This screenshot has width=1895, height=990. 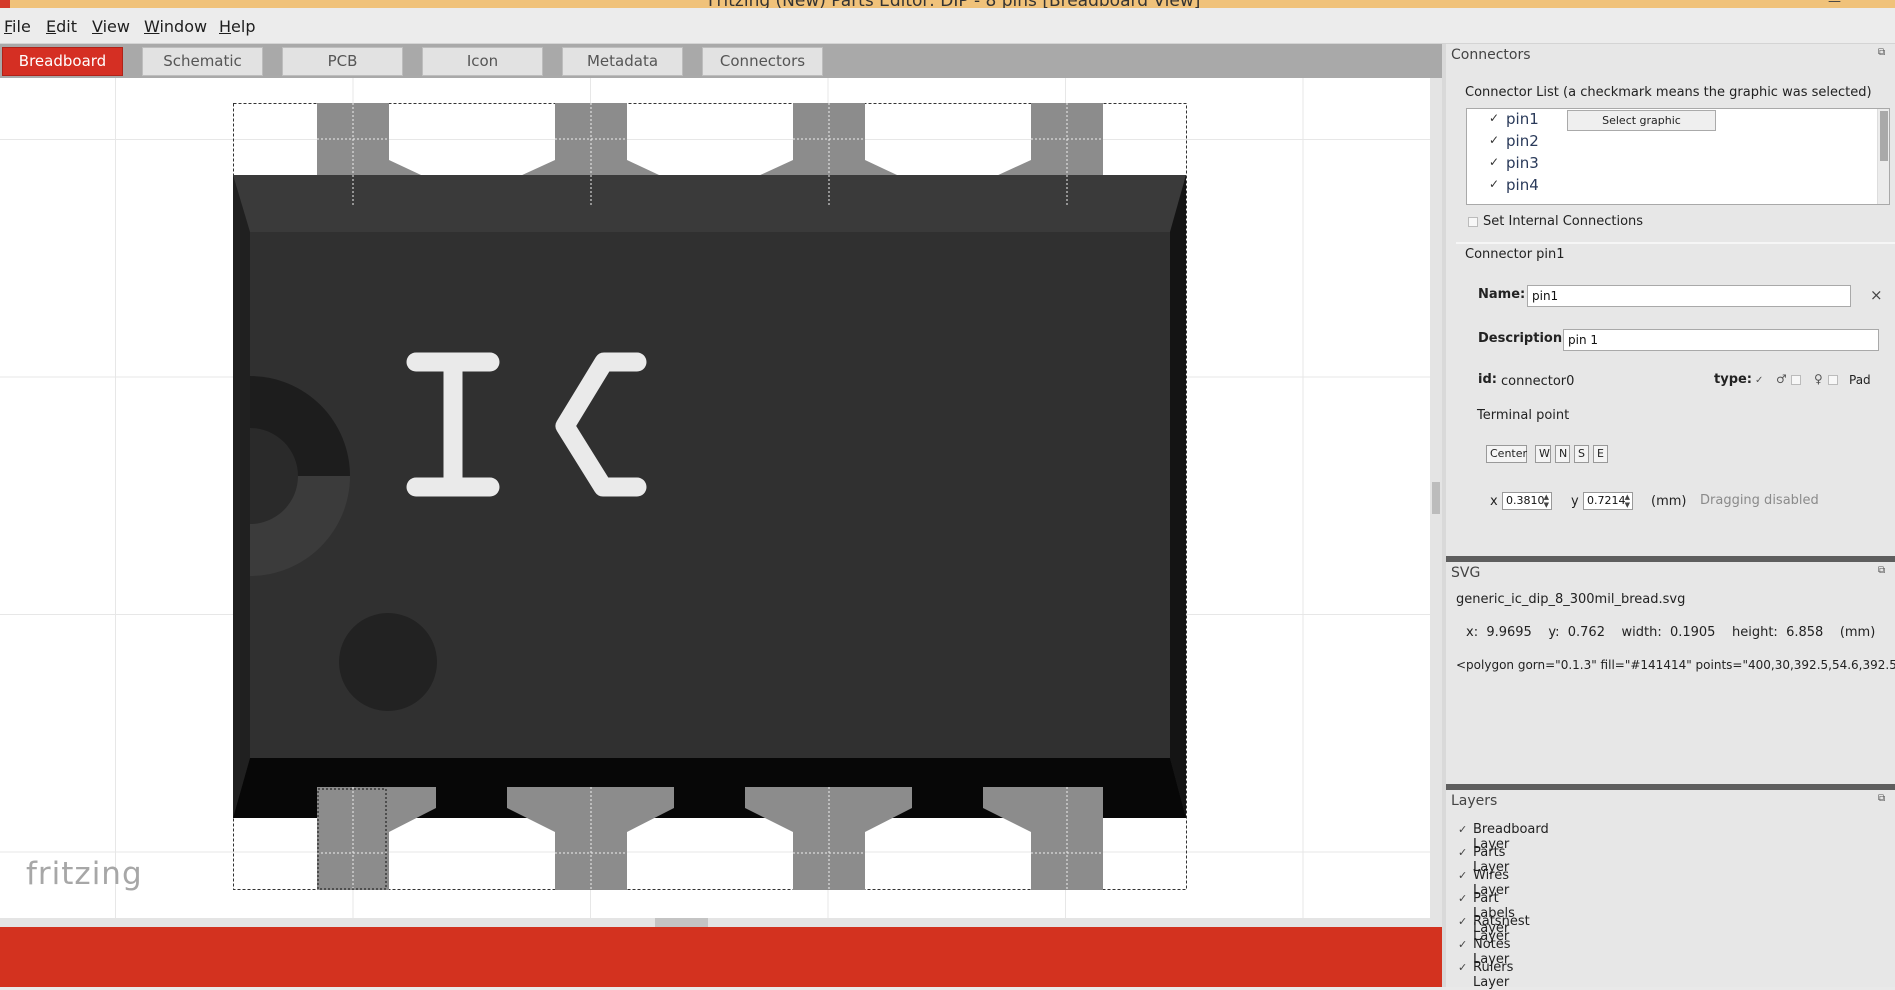 What do you see at coordinates (1527, 501) in the screenshot?
I see `terminal-x-spinbox: 0.3810 ▲ ▼` at bounding box center [1527, 501].